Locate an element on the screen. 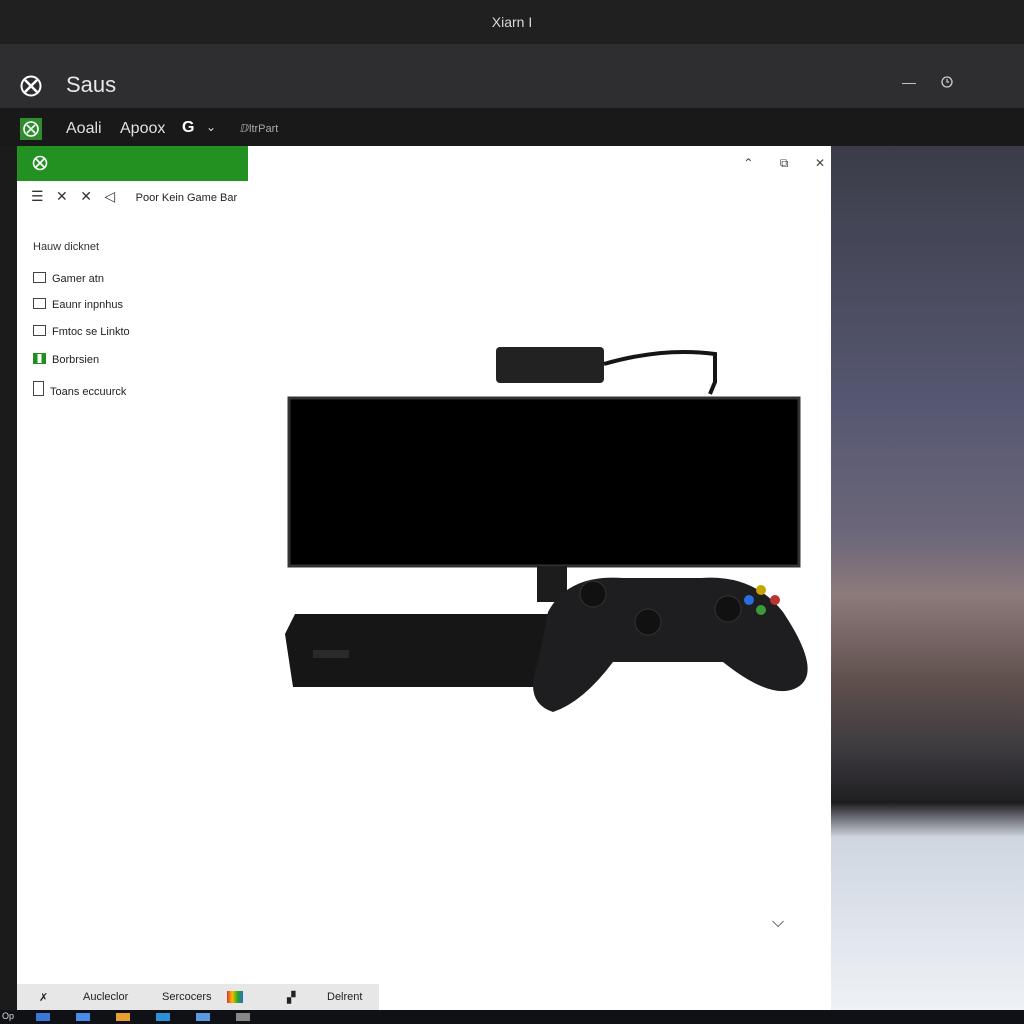 The width and height of the screenshot is (1024, 1024). app-tile-icon is located at coordinates (235, 997).